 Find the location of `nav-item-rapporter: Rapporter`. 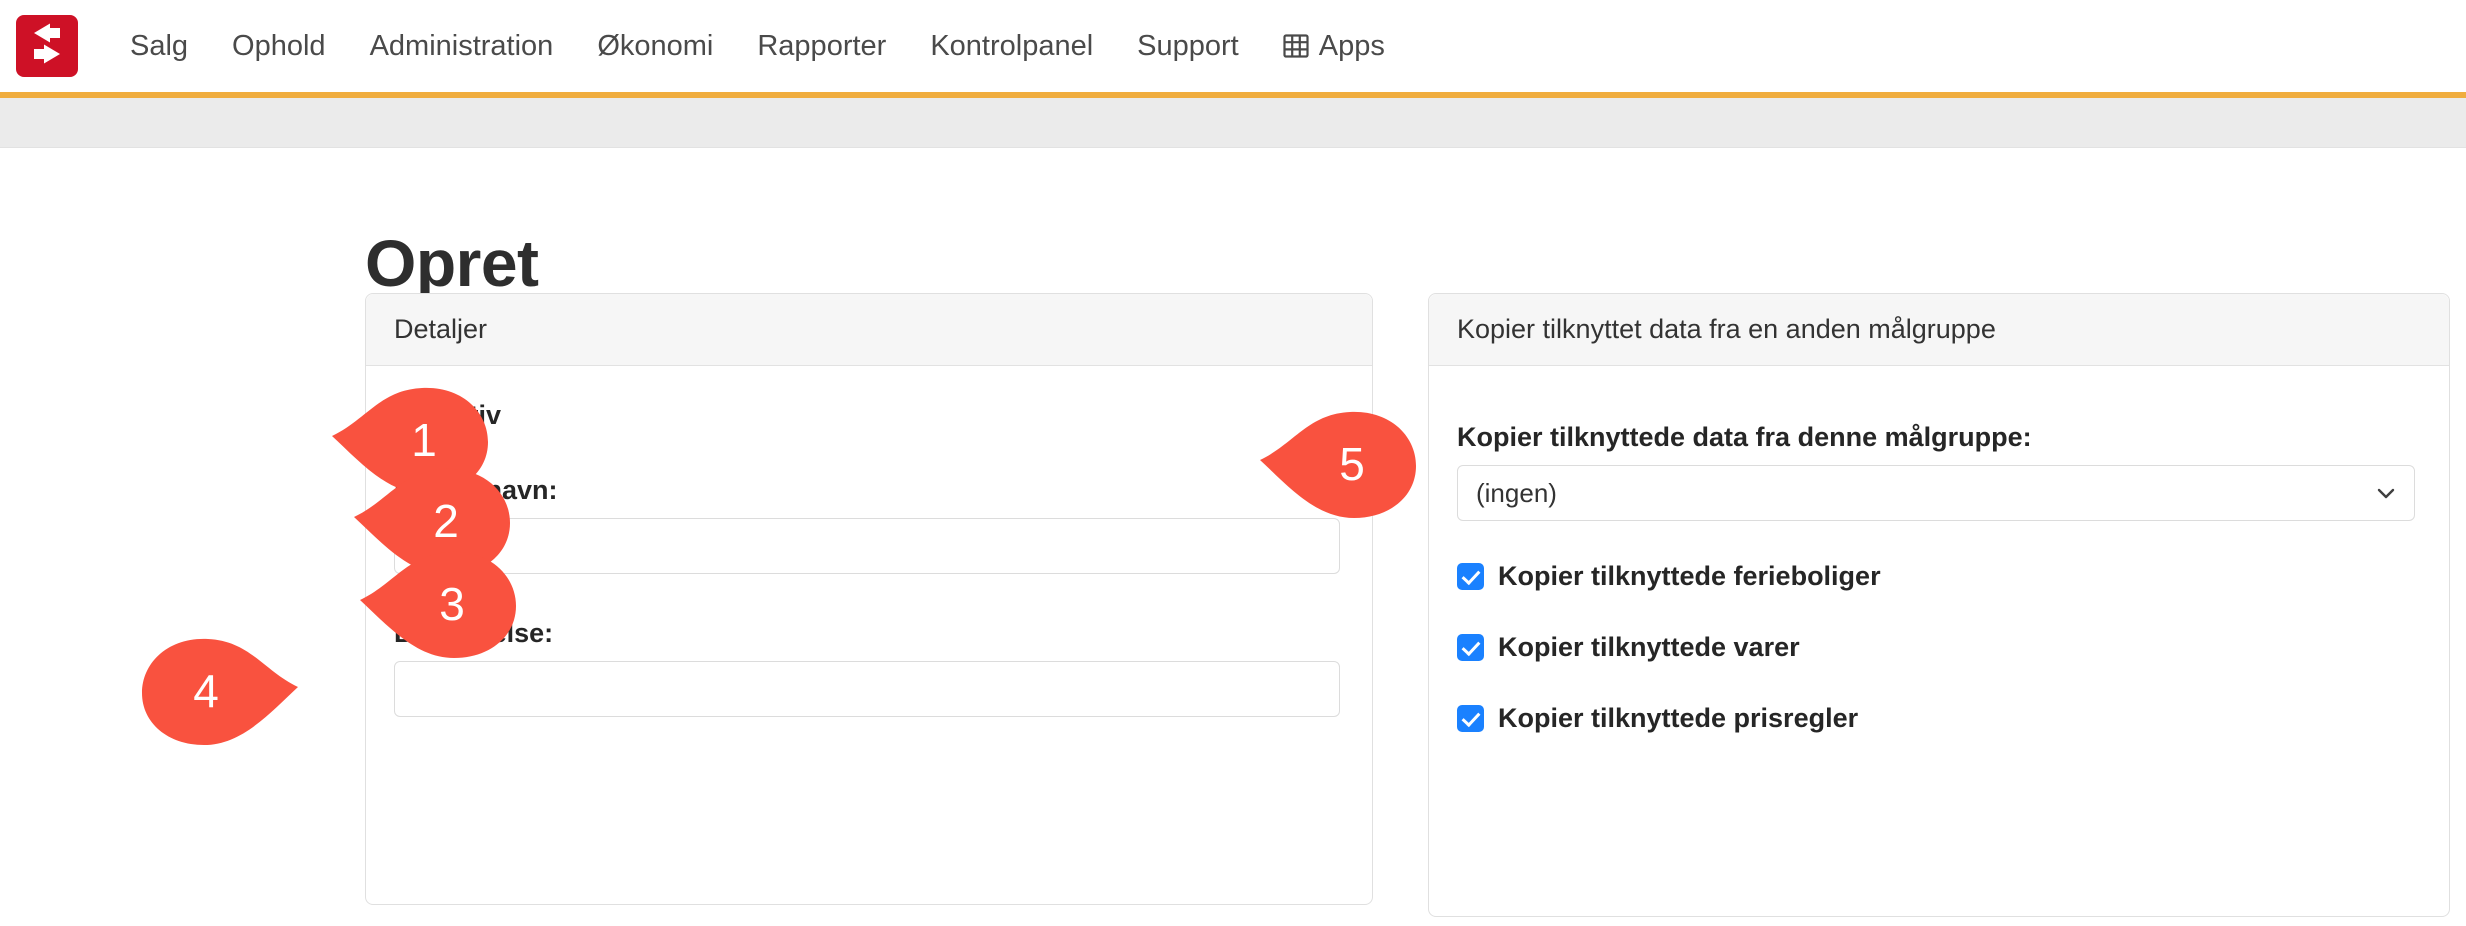

nav-item-rapporter: Rapporter is located at coordinates (821, 46).